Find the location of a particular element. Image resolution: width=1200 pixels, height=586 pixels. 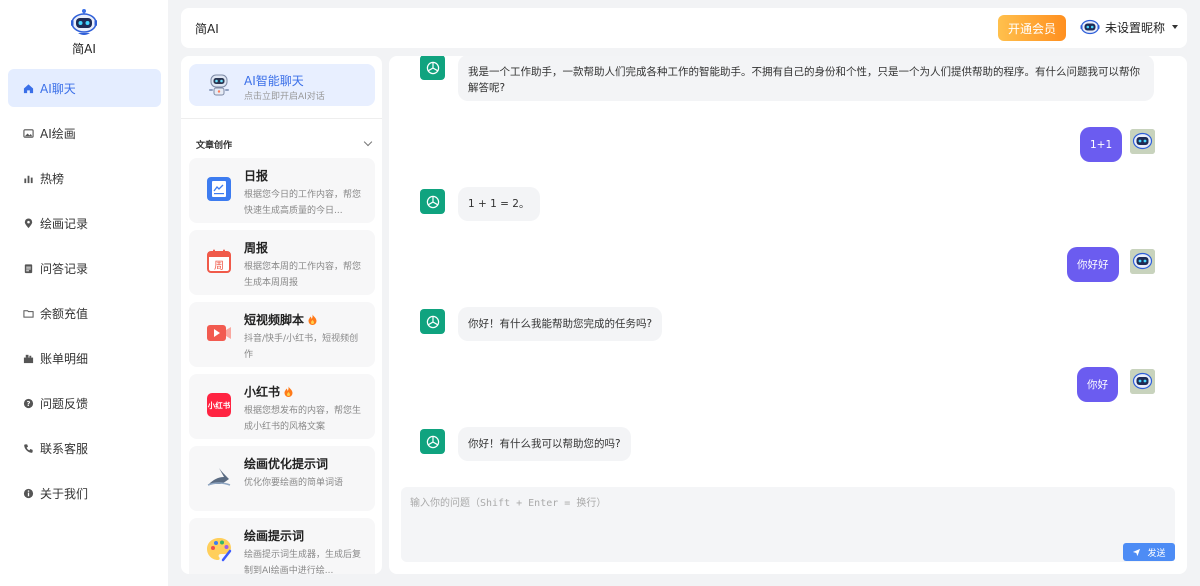

shark-icon is located at coordinates (219, 477).